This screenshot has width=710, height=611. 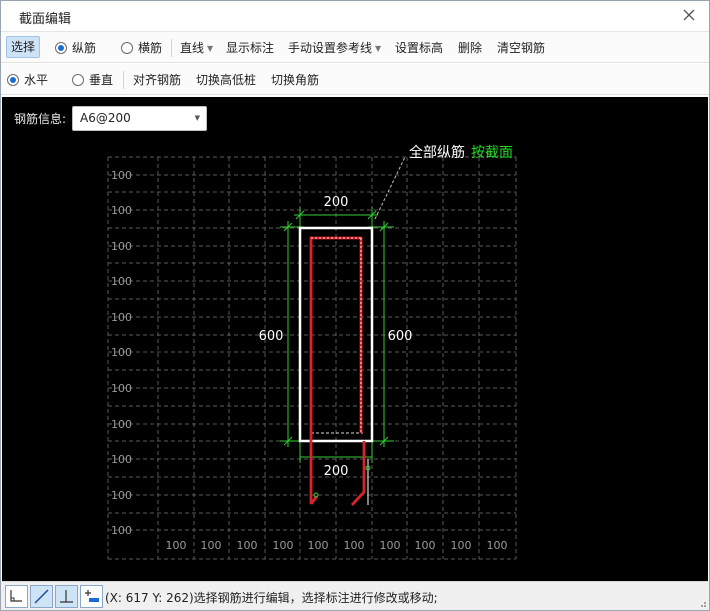 I want to click on top-width-dim-text: 200, so click(x=336, y=202).